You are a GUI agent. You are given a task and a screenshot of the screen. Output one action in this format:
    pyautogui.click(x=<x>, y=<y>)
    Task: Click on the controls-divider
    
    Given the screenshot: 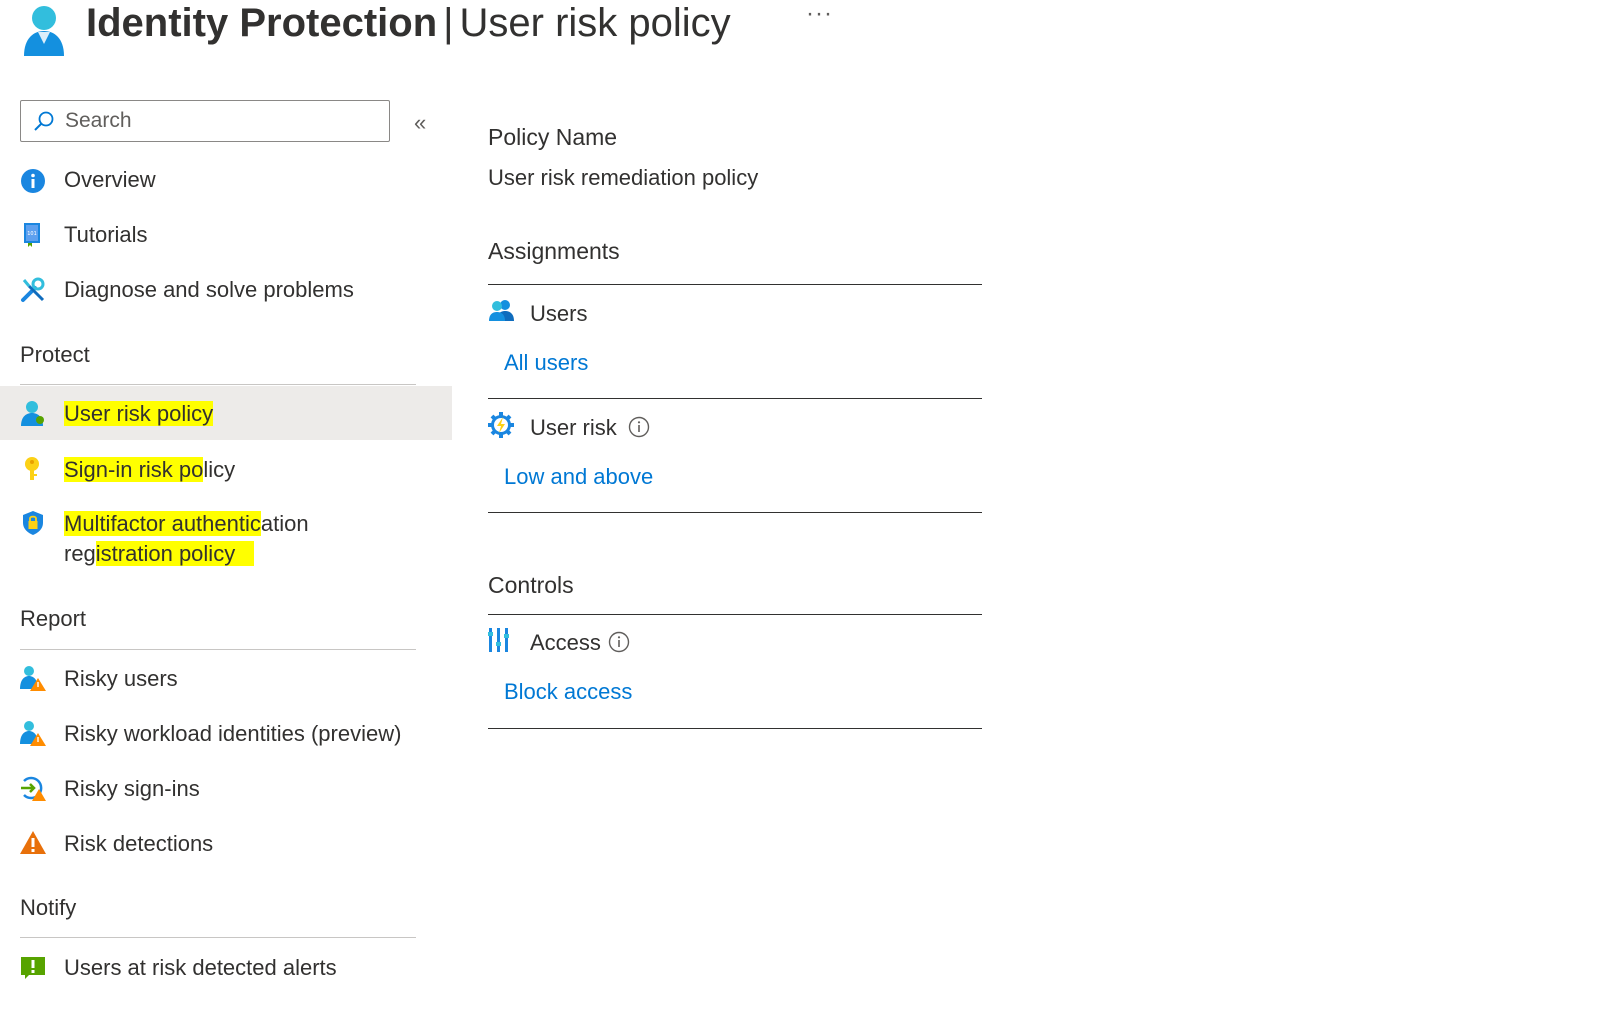 What is the action you would take?
    pyautogui.click(x=735, y=614)
    